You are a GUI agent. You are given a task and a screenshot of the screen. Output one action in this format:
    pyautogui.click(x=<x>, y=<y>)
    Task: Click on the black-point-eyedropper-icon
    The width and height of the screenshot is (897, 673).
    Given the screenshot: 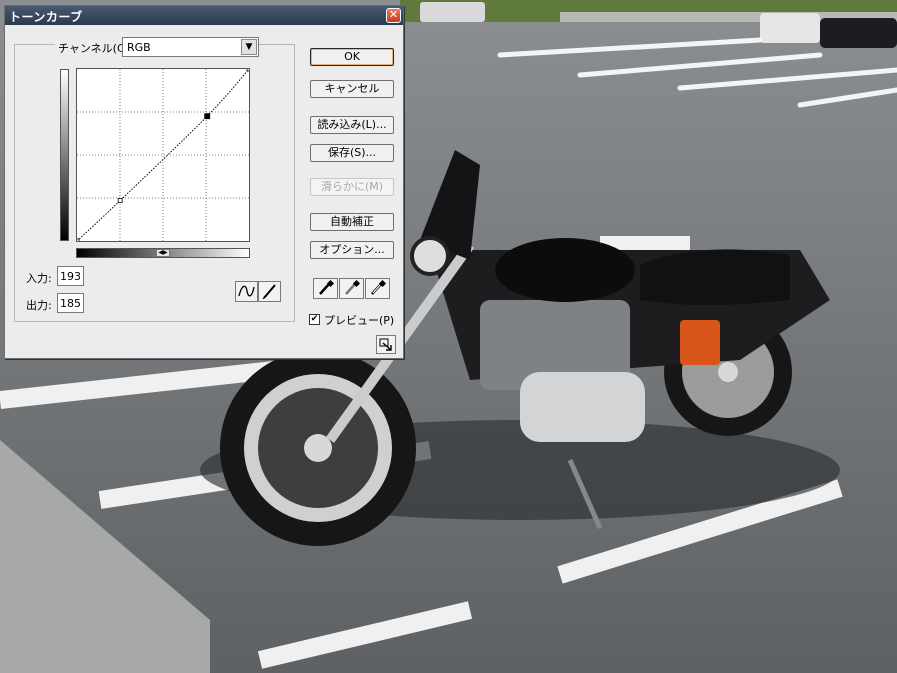 What is the action you would take?
    pyautogui.click(x=327, y=287)
    